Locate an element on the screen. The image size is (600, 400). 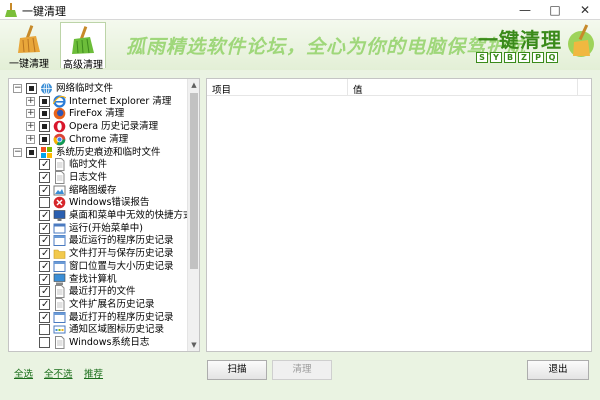
recommend-link: 推荐 is located at coordinates (93, 373).